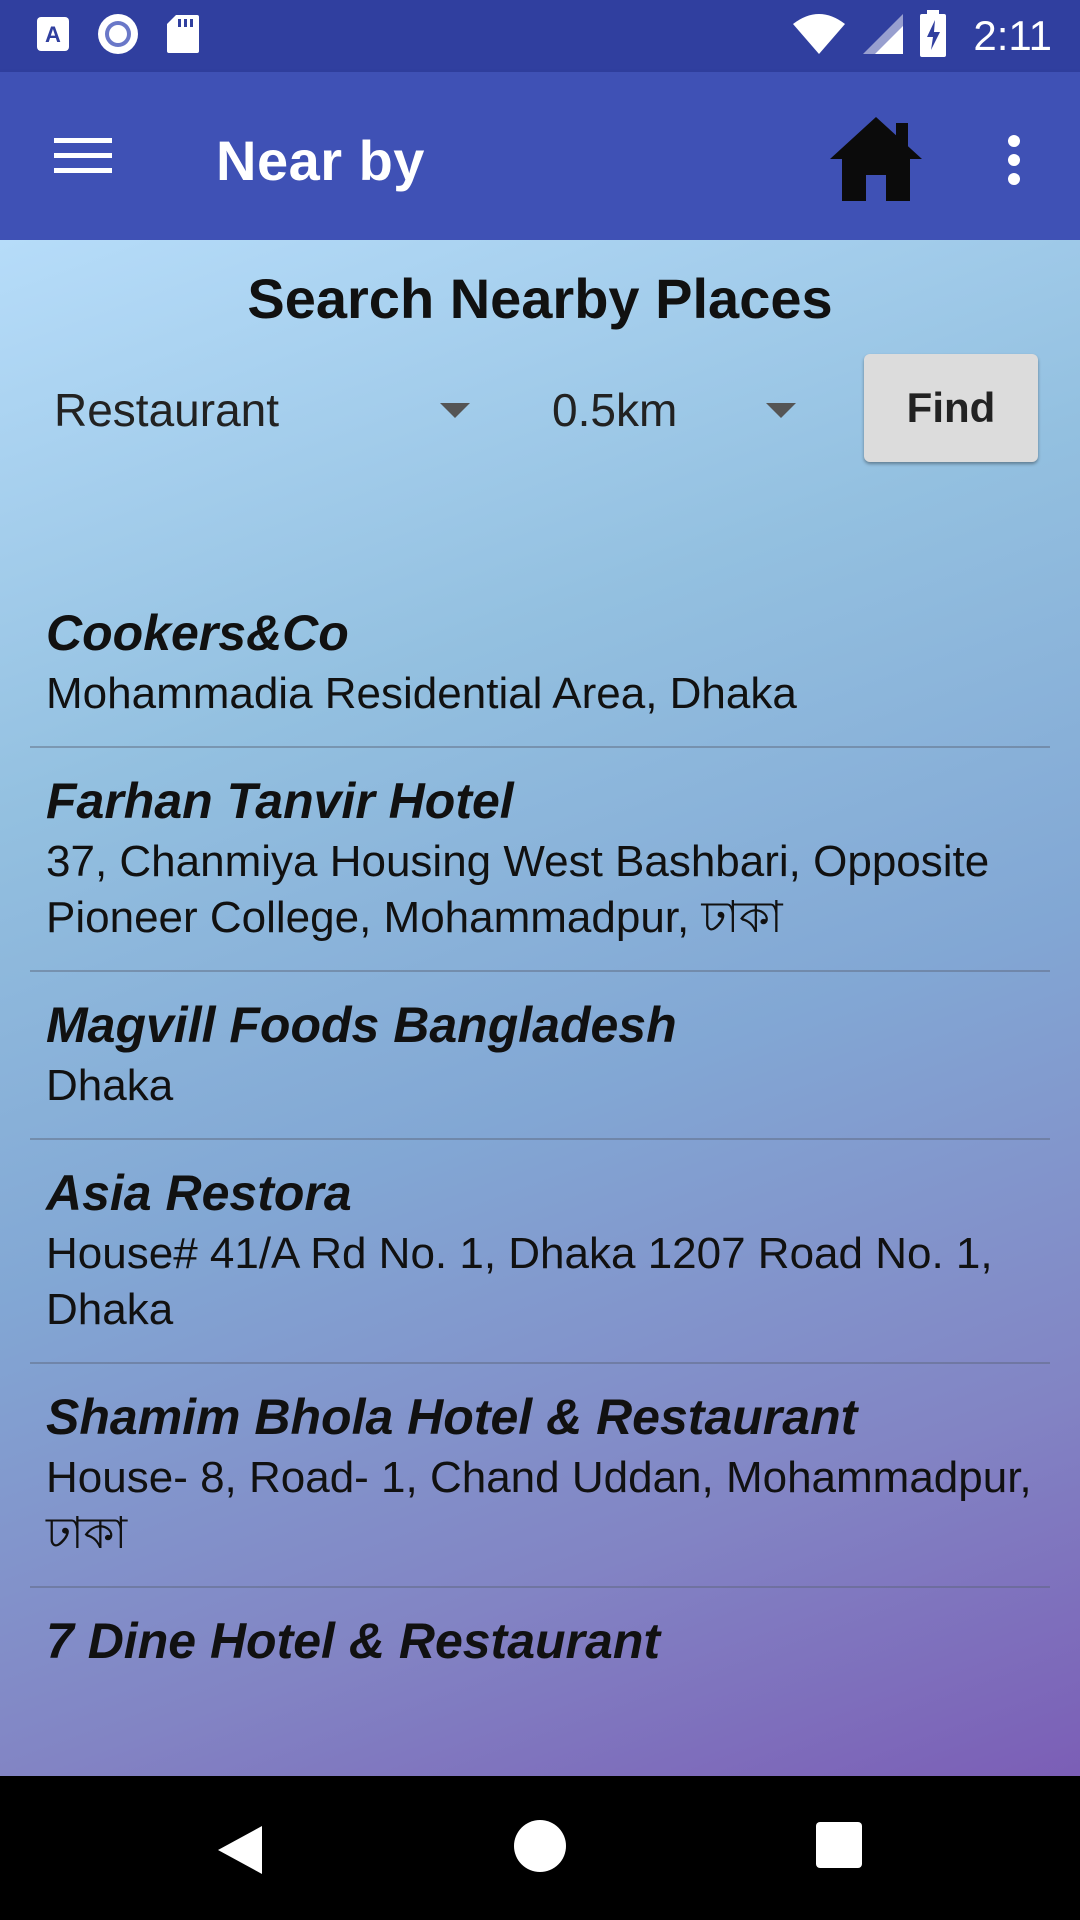  Describe the element at coordinates (197, 633) in the screenshot. I see `place-name: Cookers&Co` at that location.